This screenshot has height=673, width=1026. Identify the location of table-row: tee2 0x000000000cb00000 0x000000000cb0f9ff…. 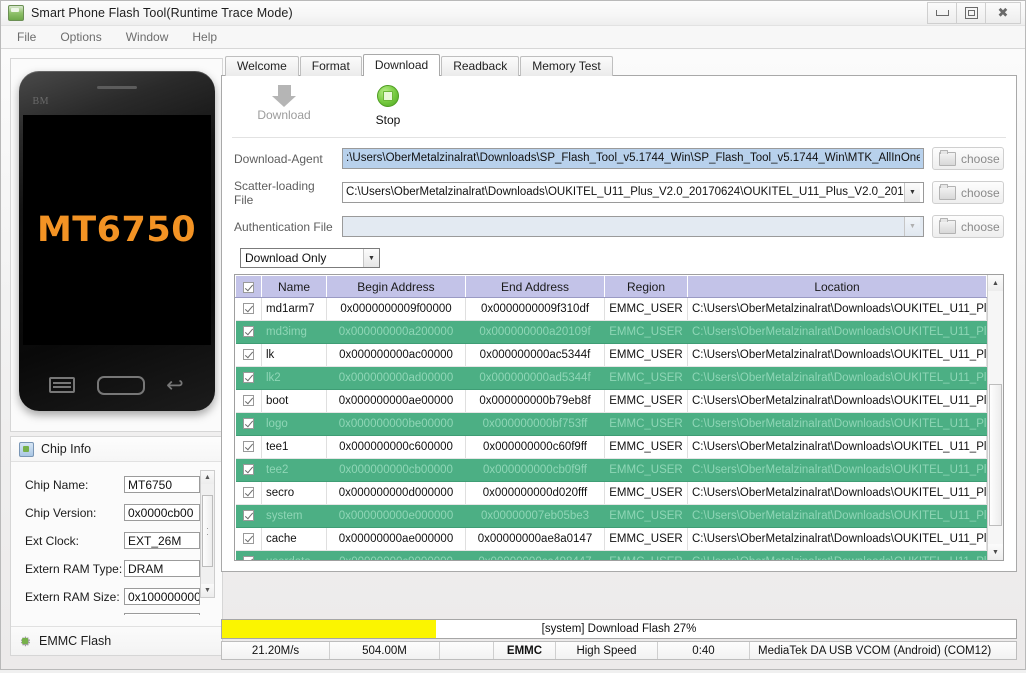
(611, 470).